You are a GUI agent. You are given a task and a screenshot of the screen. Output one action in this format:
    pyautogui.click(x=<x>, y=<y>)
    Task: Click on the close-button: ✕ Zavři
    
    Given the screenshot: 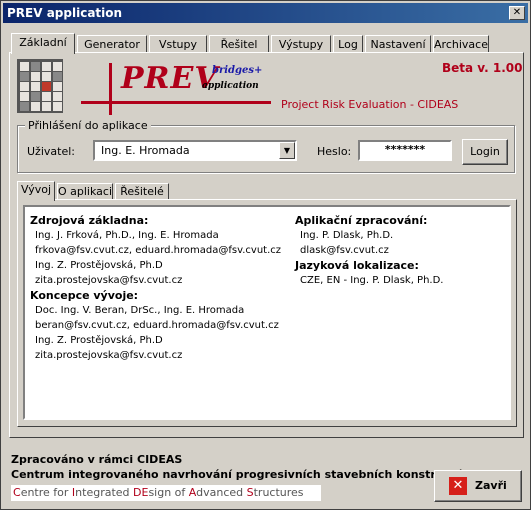 What is the action you would take?
    pyautogui.click(x=478, y=486)
    